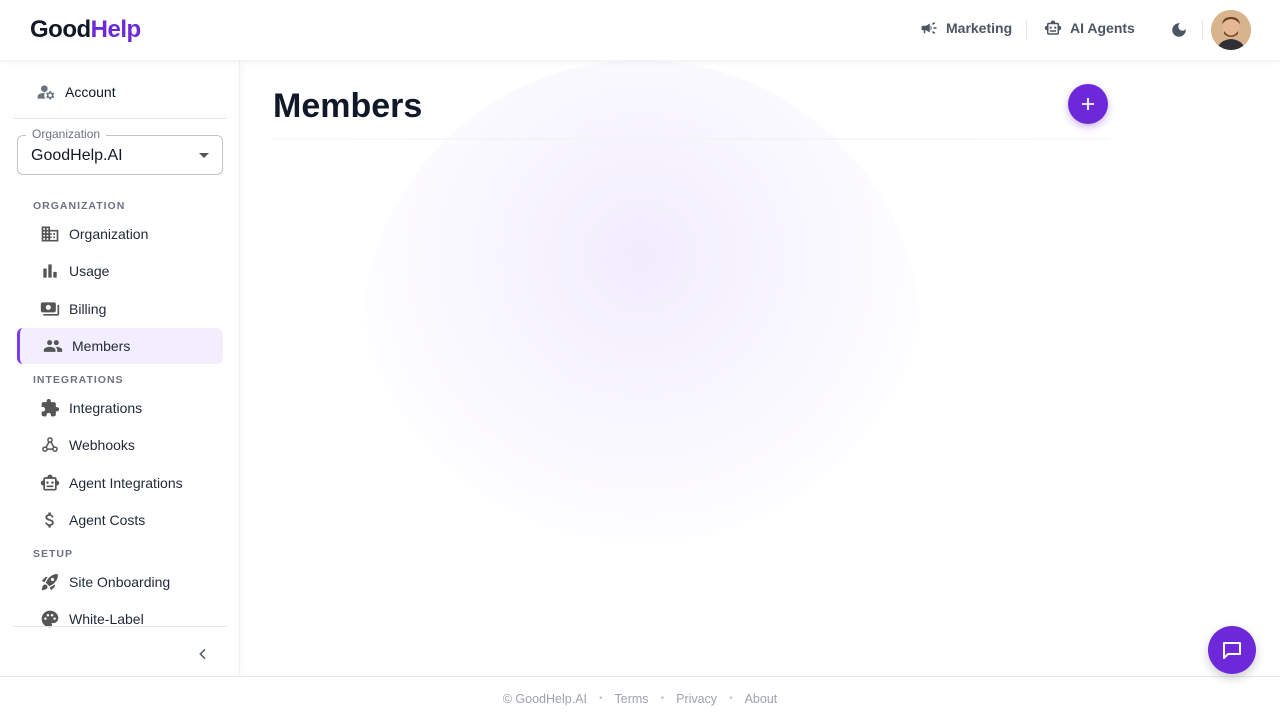  I want to click on top-header: GoodHelp Marketing AI Agents, so click(640, 30).